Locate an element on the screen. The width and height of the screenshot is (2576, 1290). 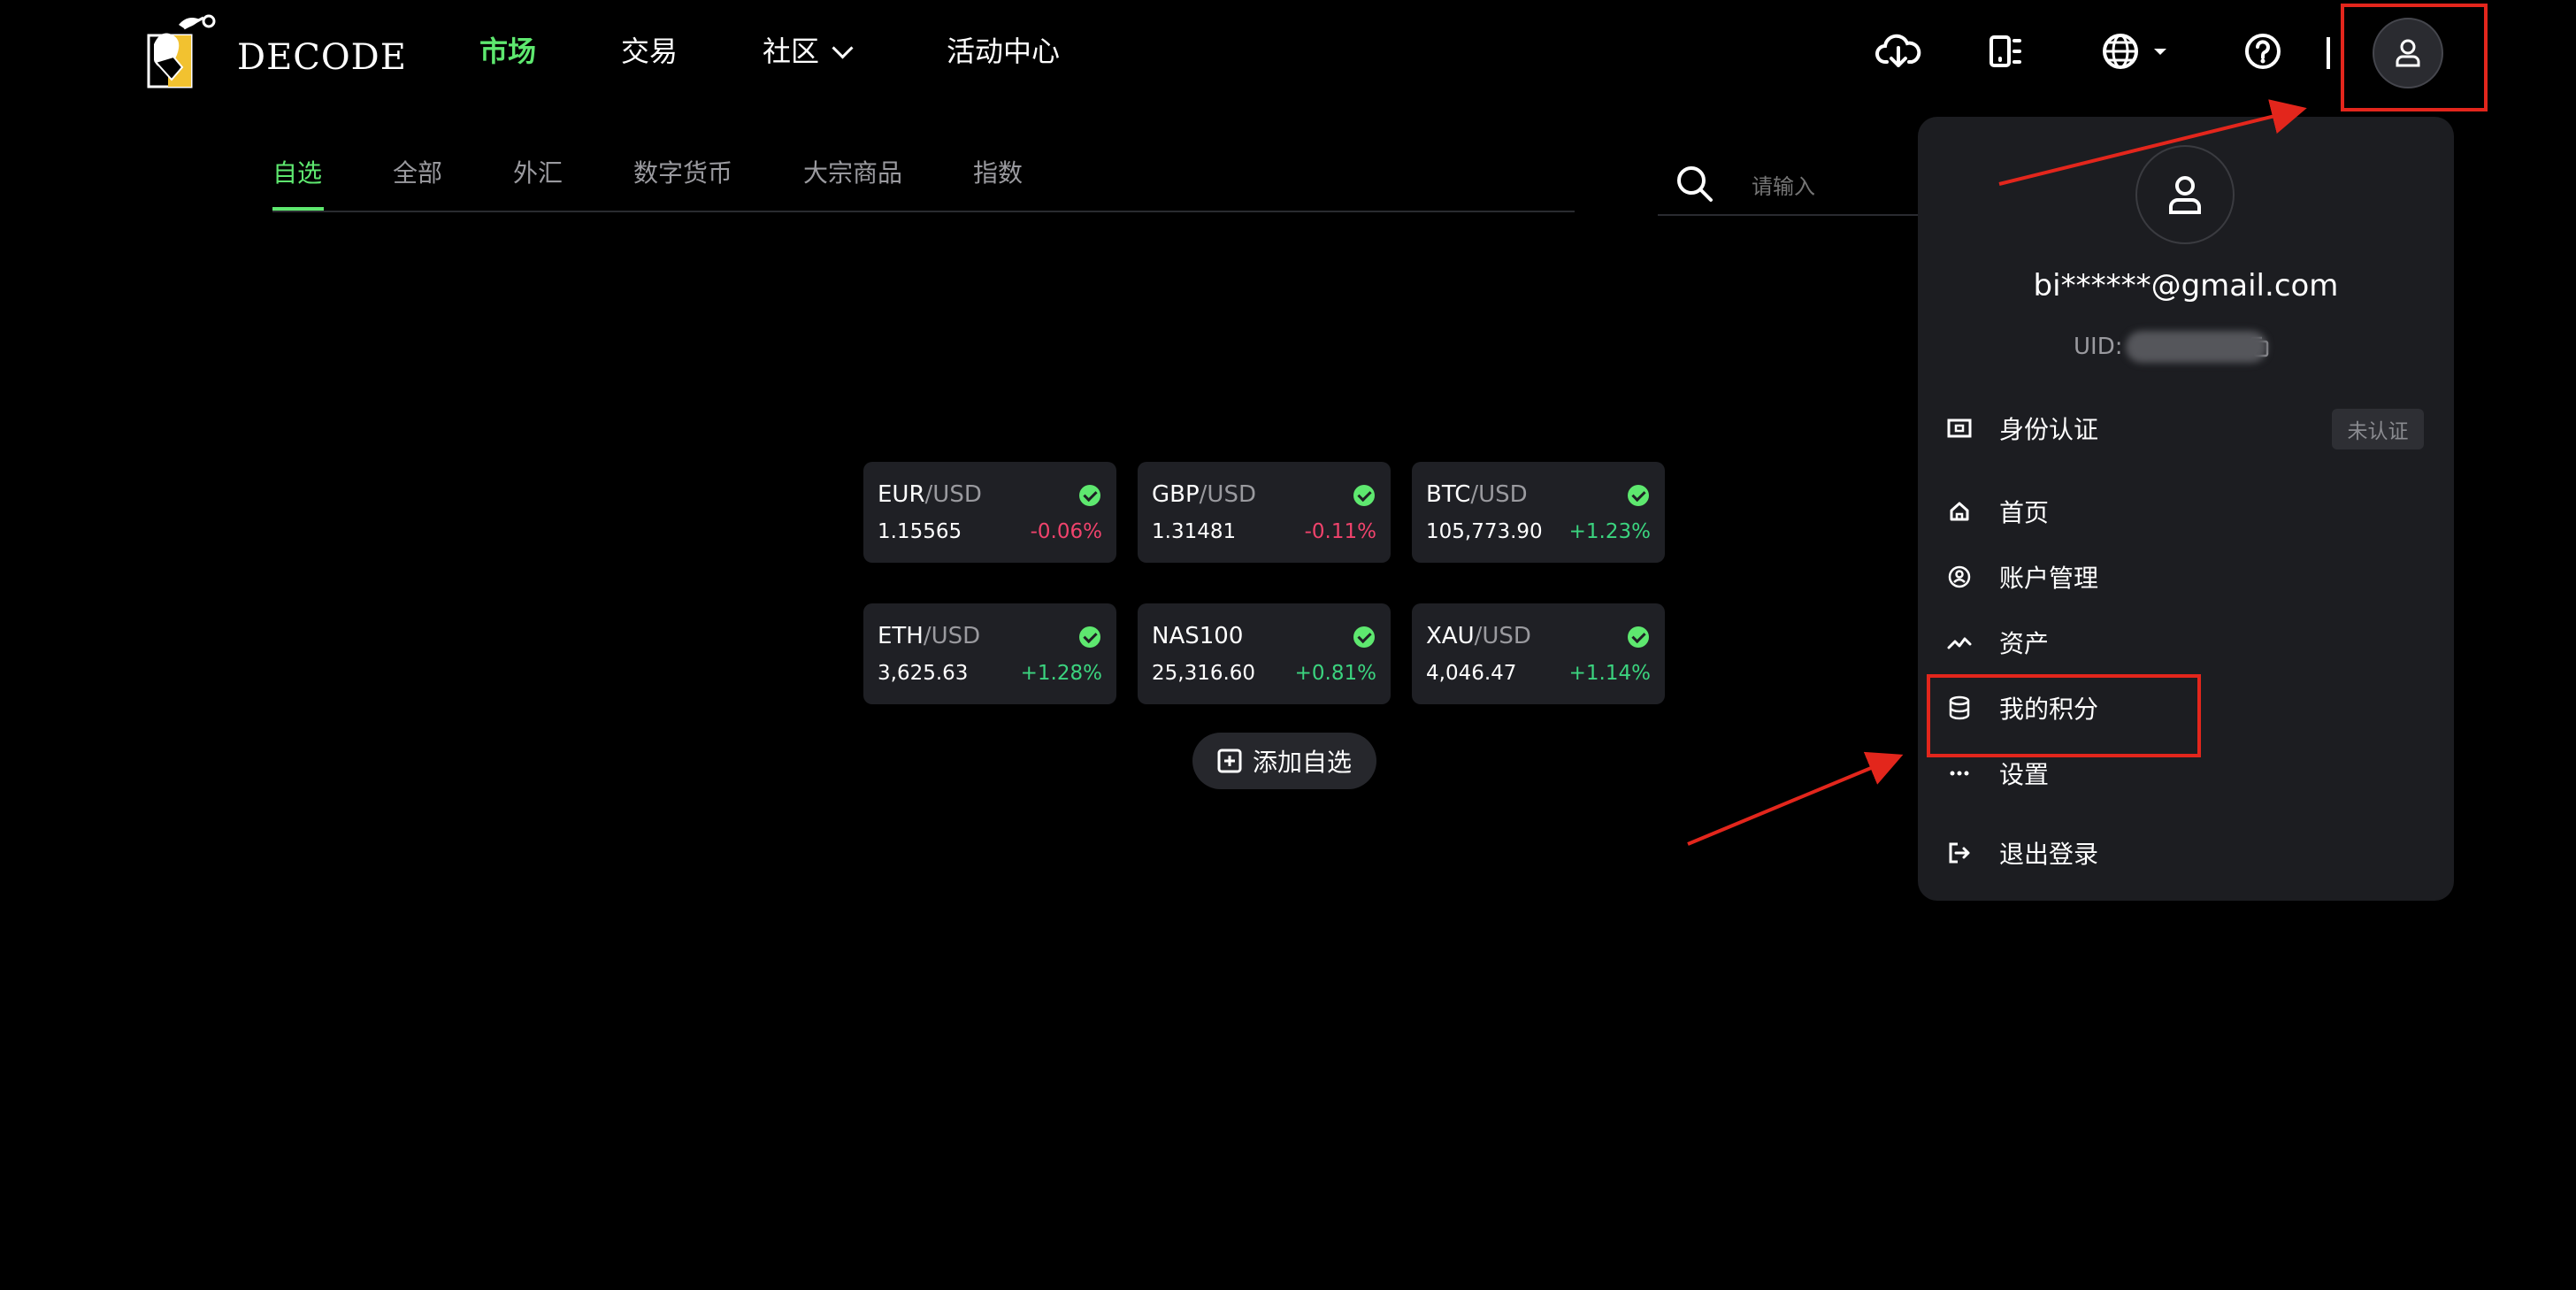
user-uid: UID: is located at coordinates (2172, 347).